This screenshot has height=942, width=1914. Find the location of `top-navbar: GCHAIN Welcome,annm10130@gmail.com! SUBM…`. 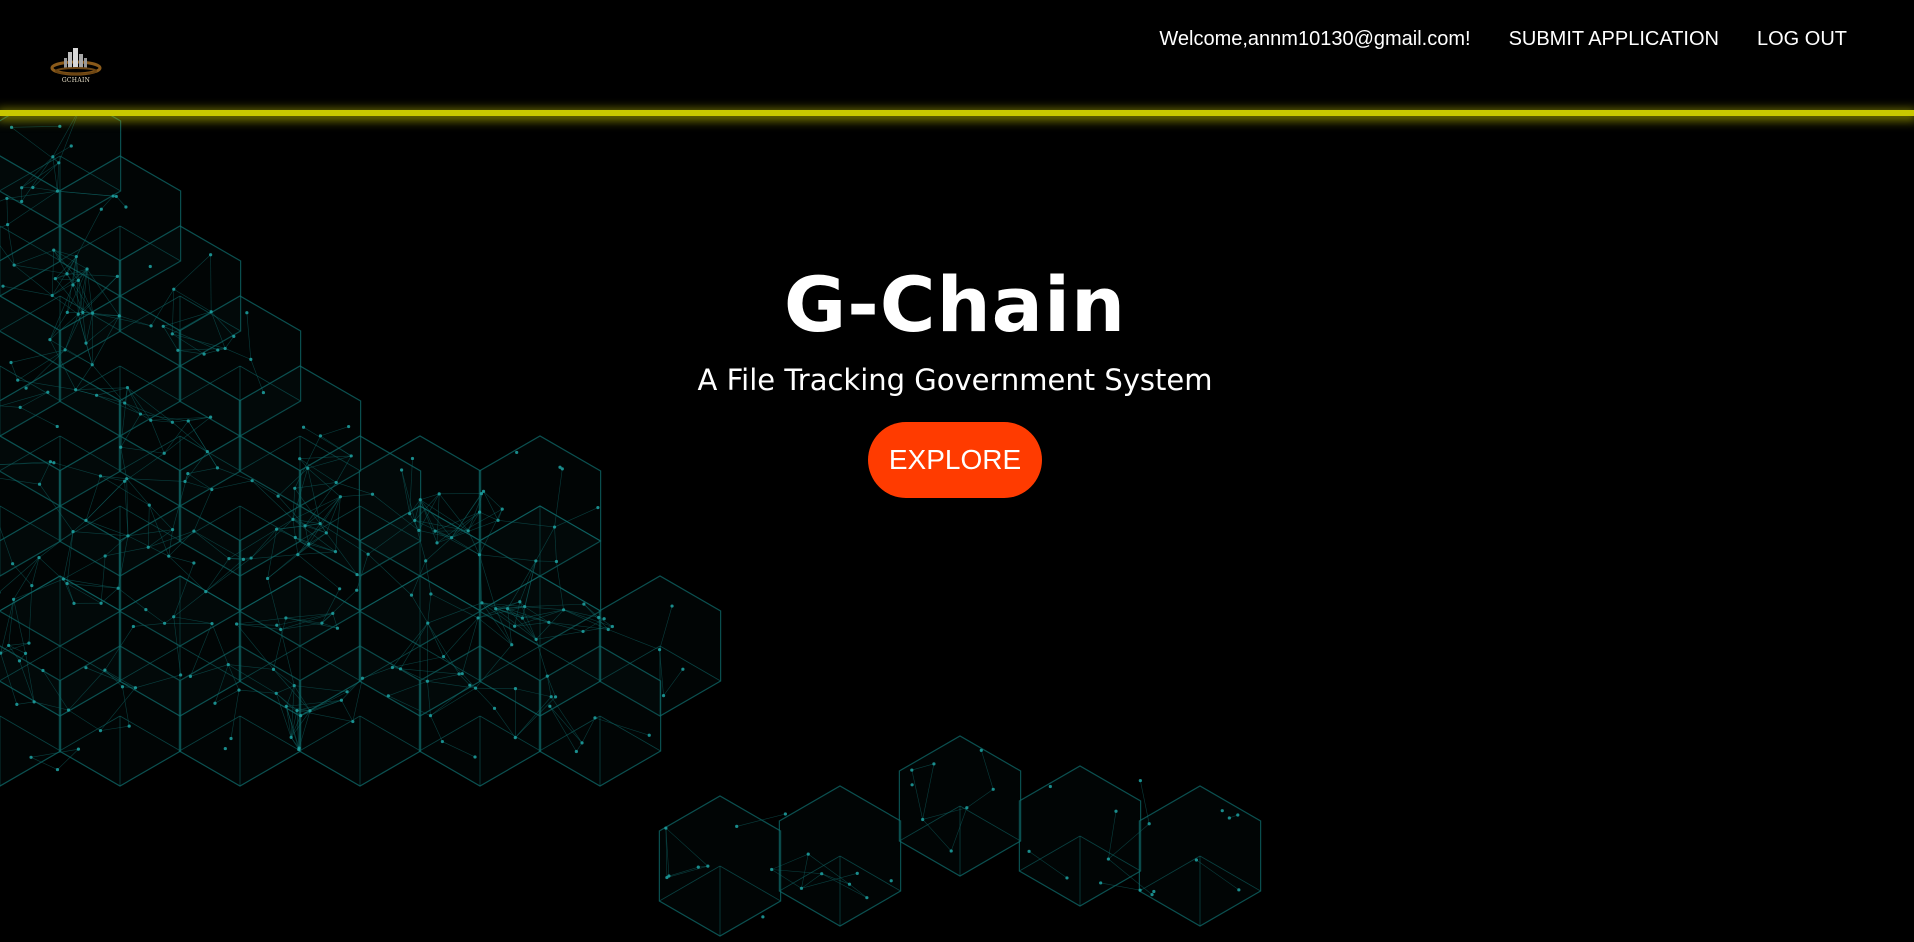

top-navbar: GCHAIN Welcome,annm10130@gmail.com! SUBM… is located at coordinates (957, 55).